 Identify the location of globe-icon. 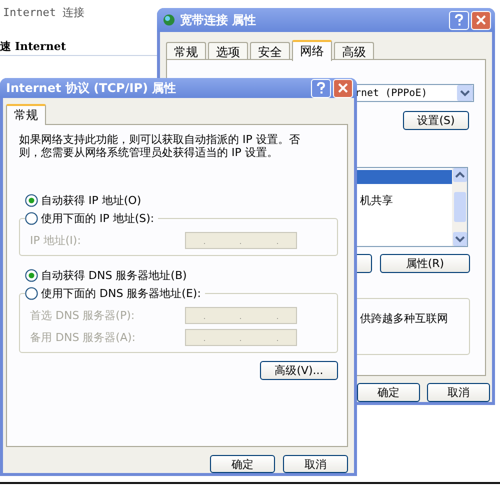
(169, 20).